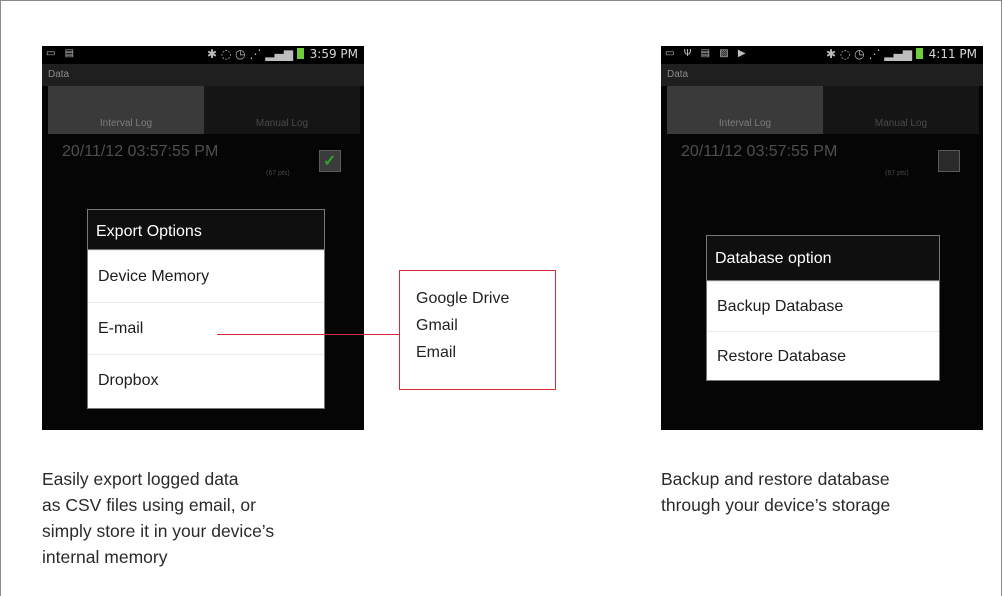  I want to click on option-email: E-mail, so click(206, 328).